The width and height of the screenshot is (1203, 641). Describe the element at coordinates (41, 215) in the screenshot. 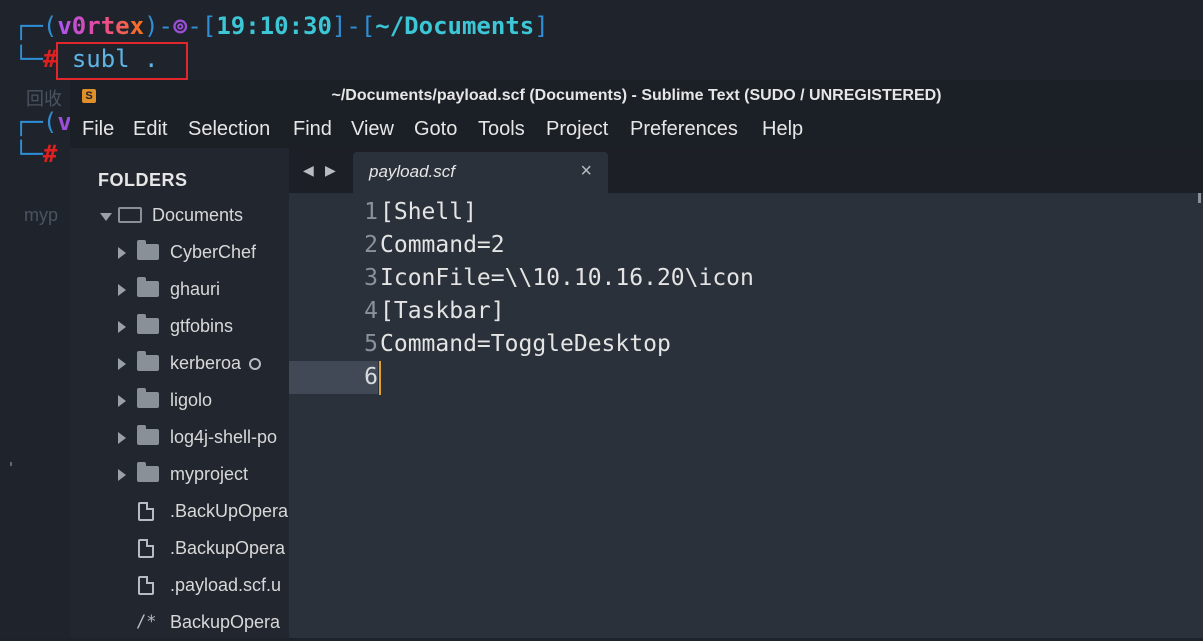

I see `ghost-text: myp` at that location.